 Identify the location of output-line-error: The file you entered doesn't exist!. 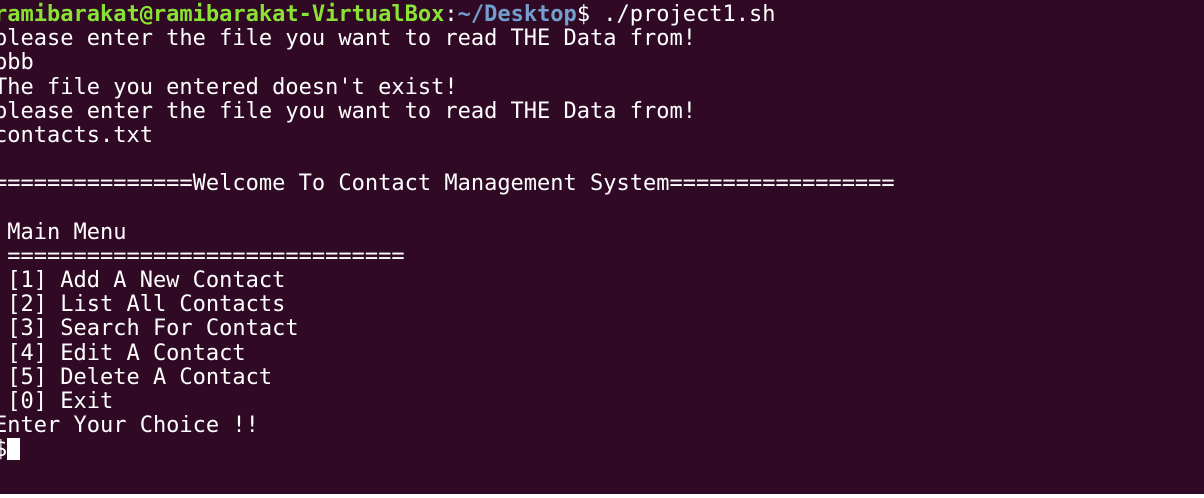
(229, 87).